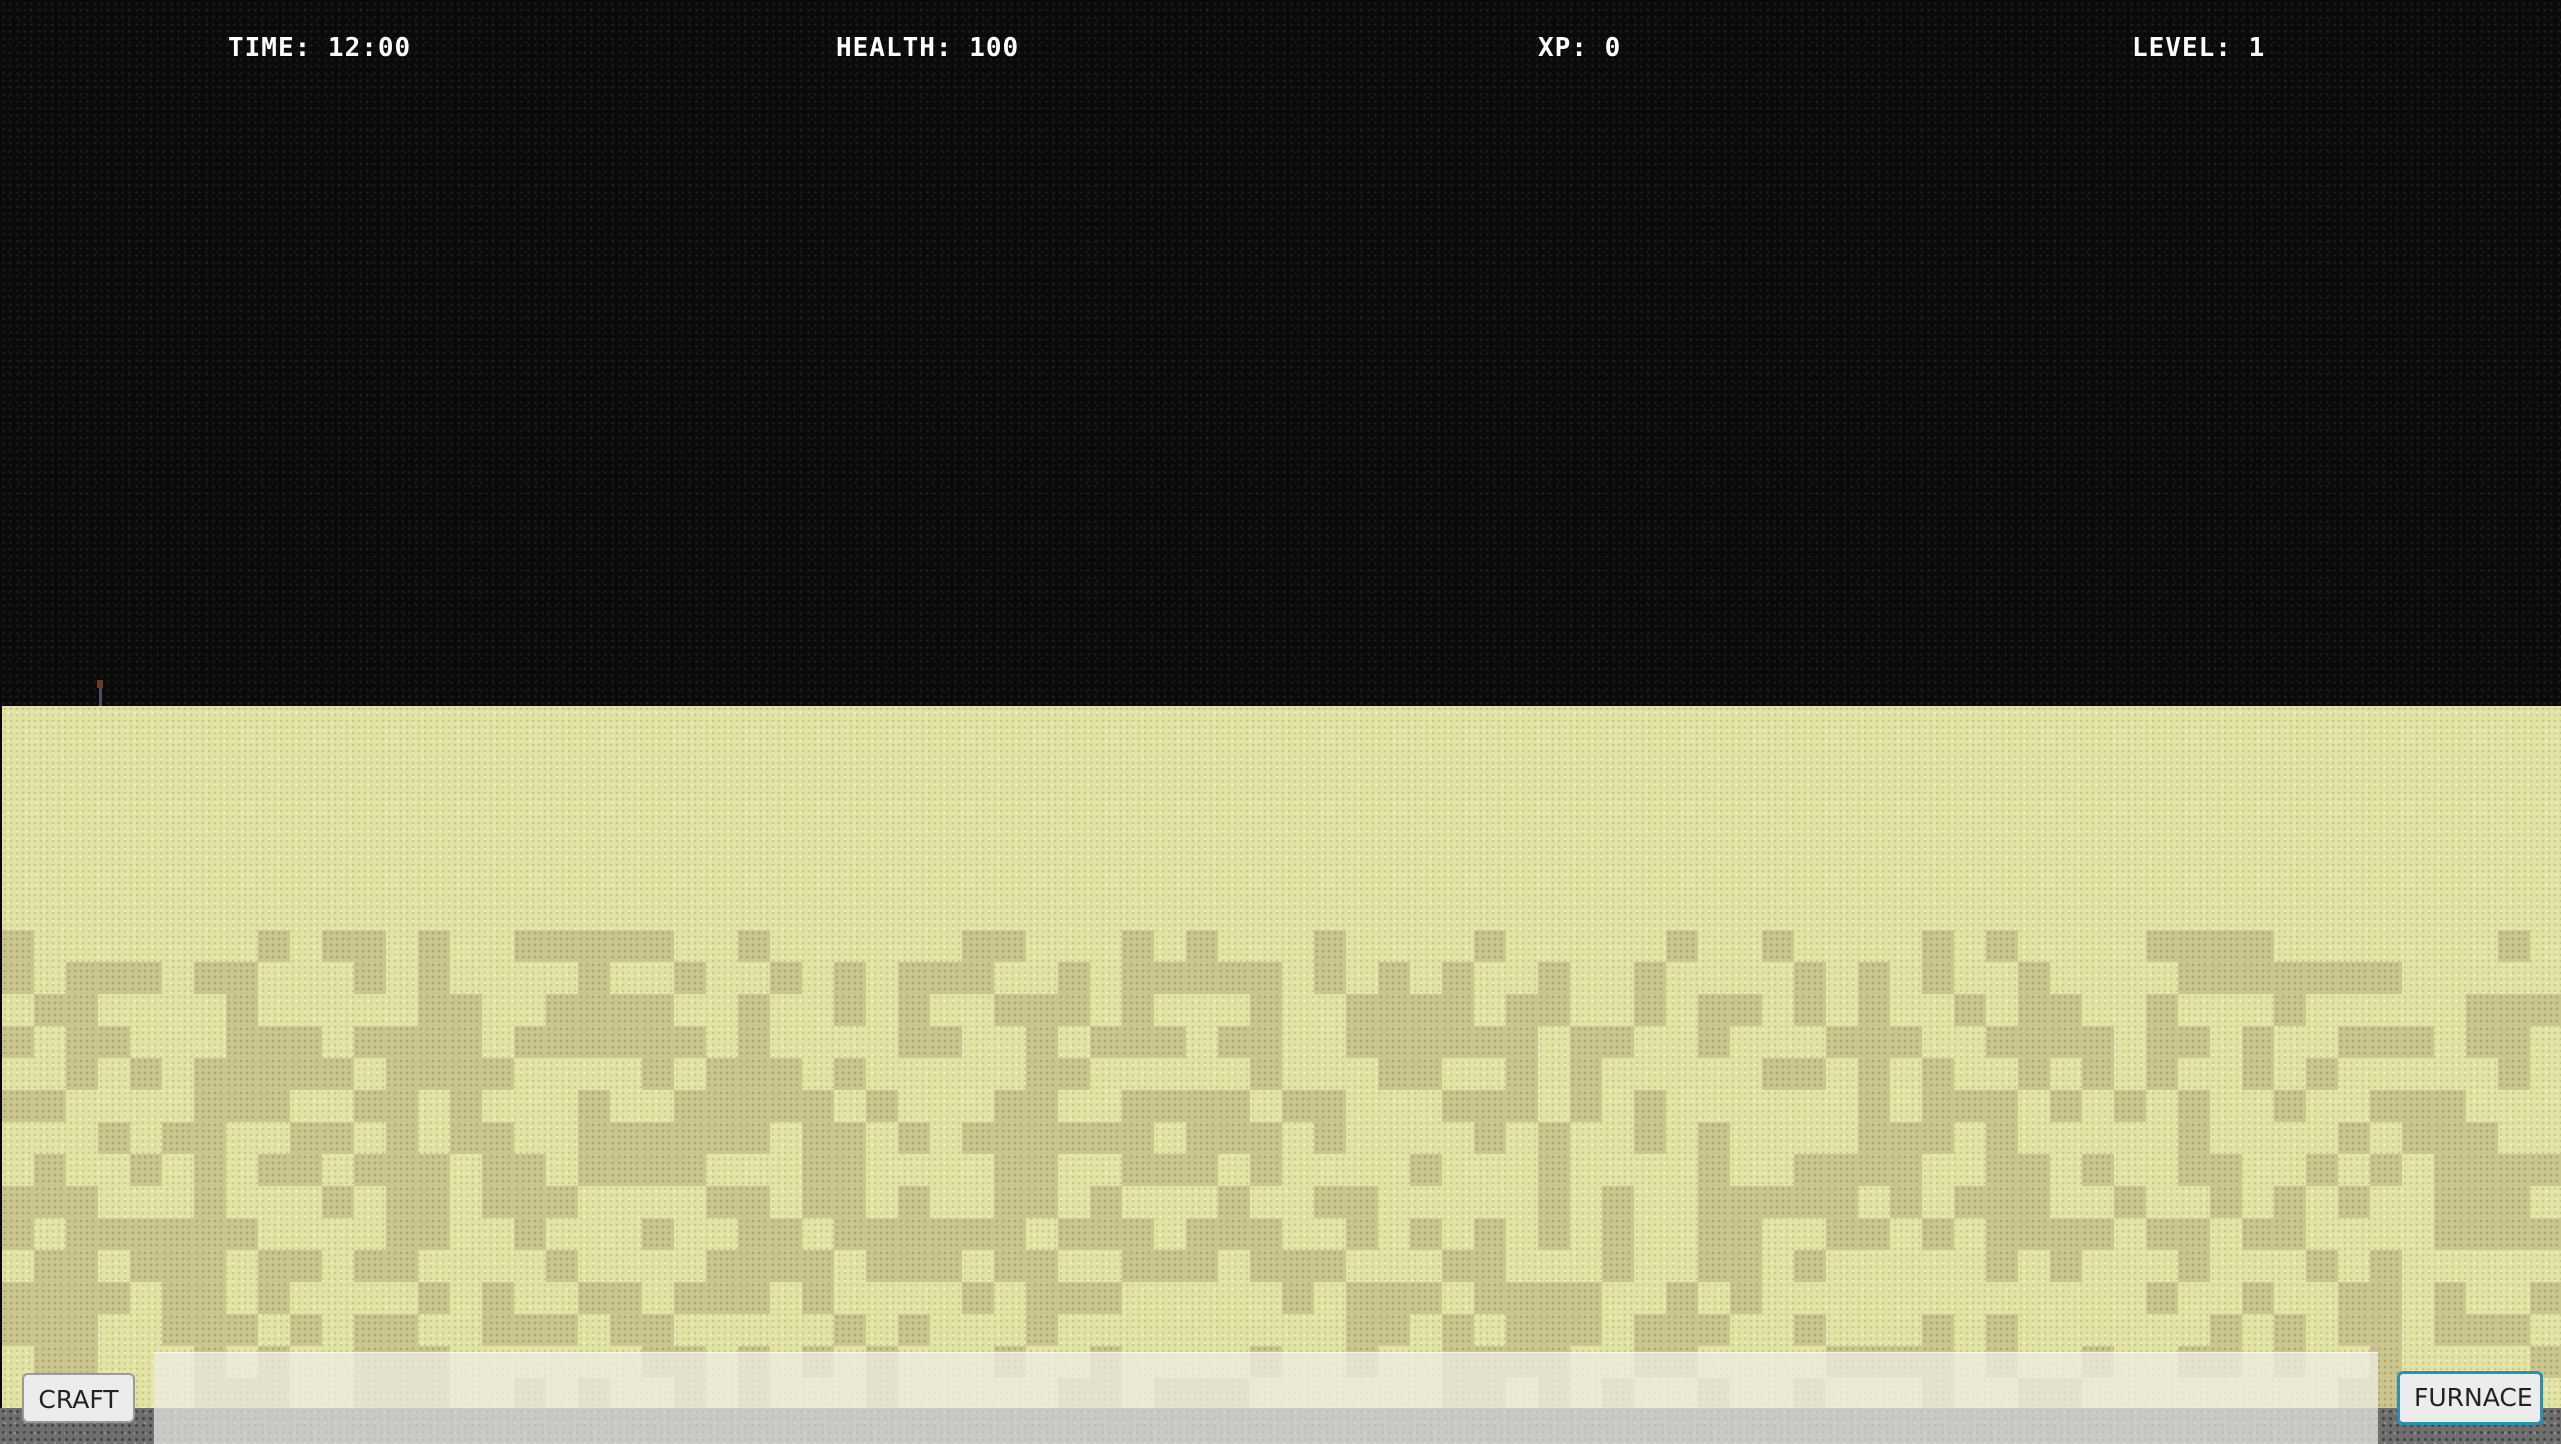  Describe the element at coordinates (78, 1398) in the screenshot. I see `craft-button: CRAFT` at that location.